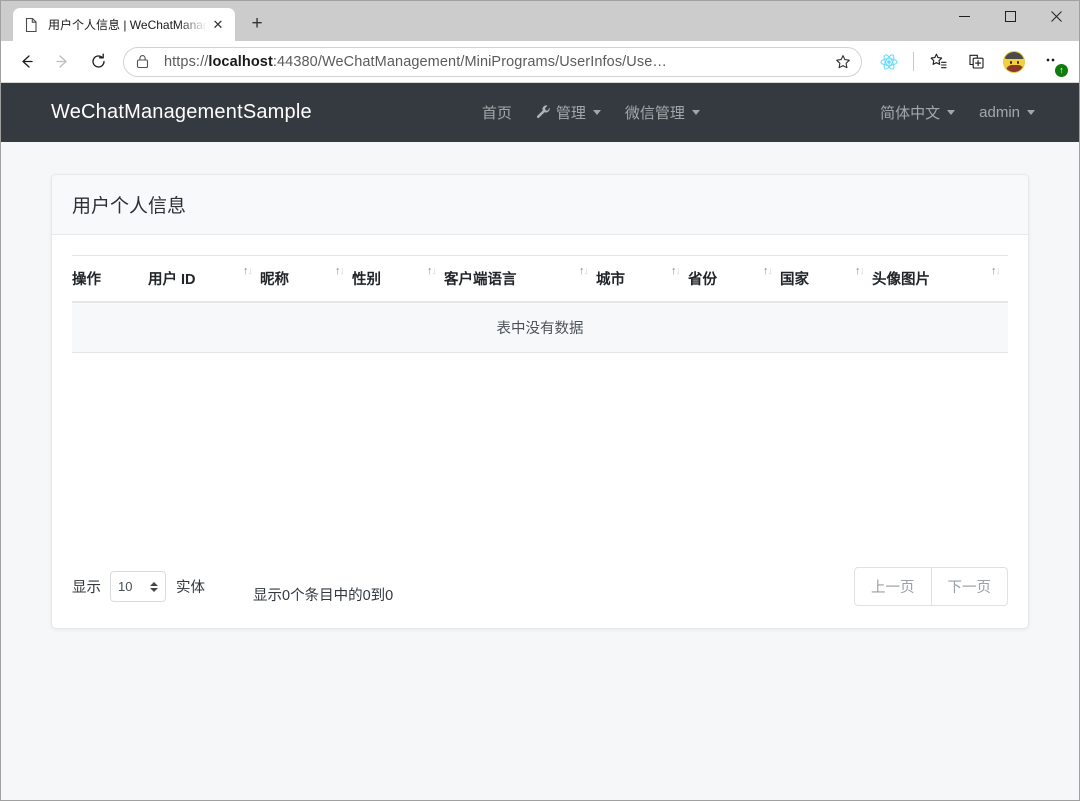  I want to click on column-label: 国家, so click(794, 280).